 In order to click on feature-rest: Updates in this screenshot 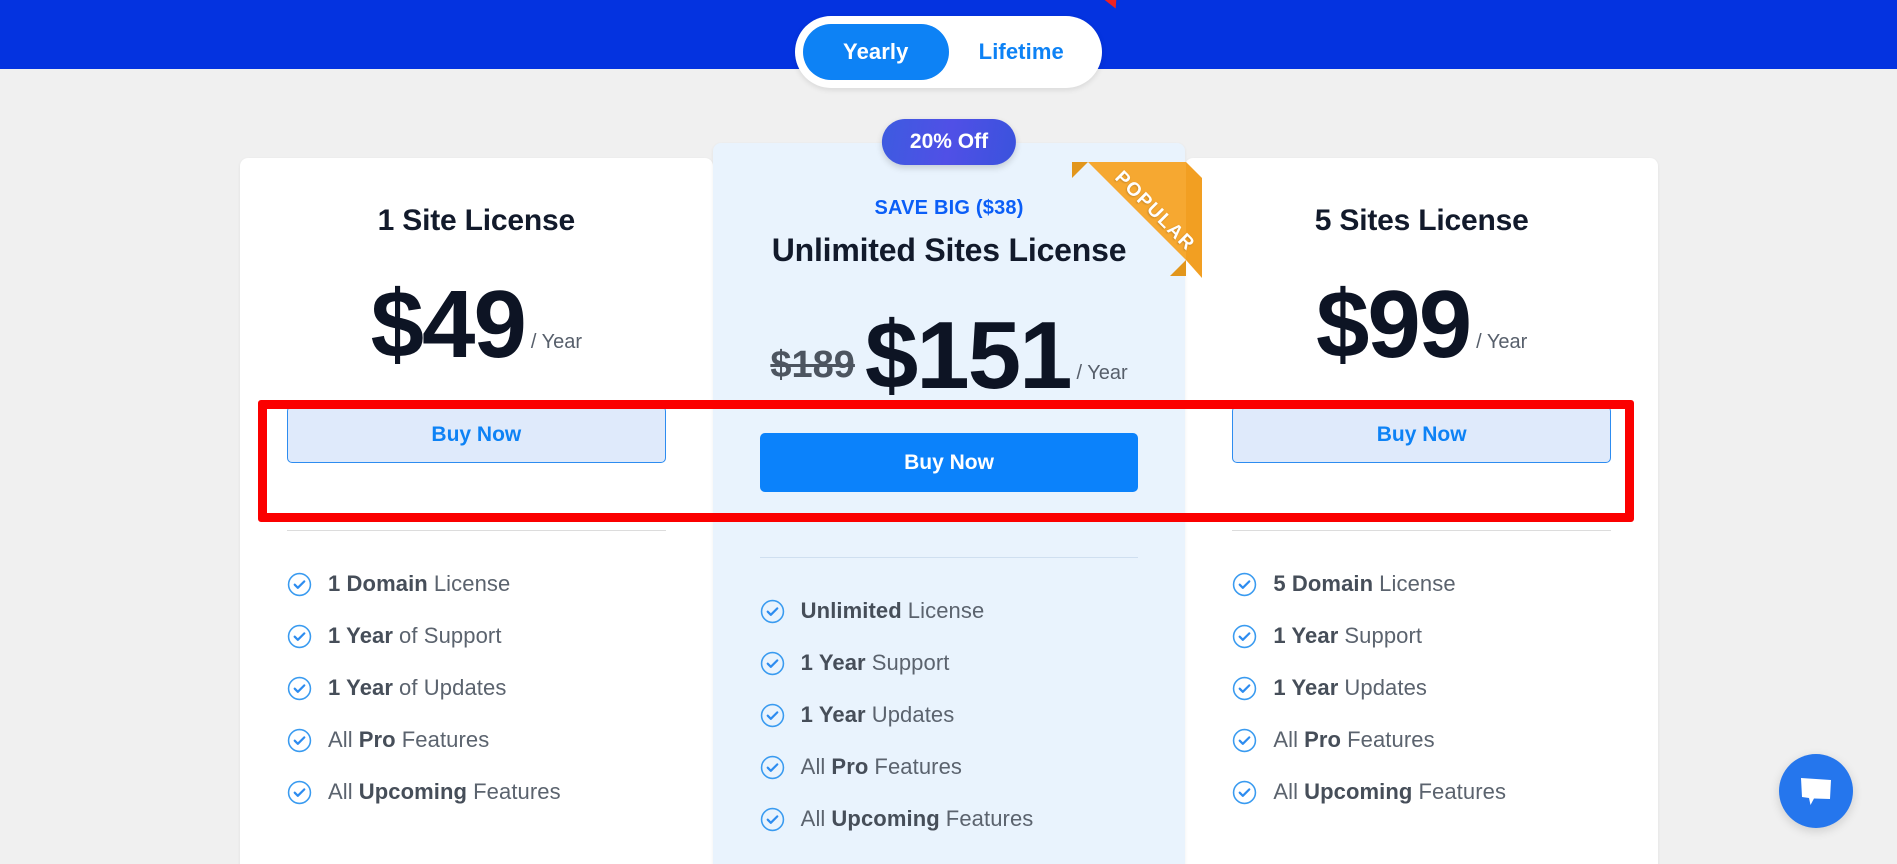, I will do `click(913, 714)`.